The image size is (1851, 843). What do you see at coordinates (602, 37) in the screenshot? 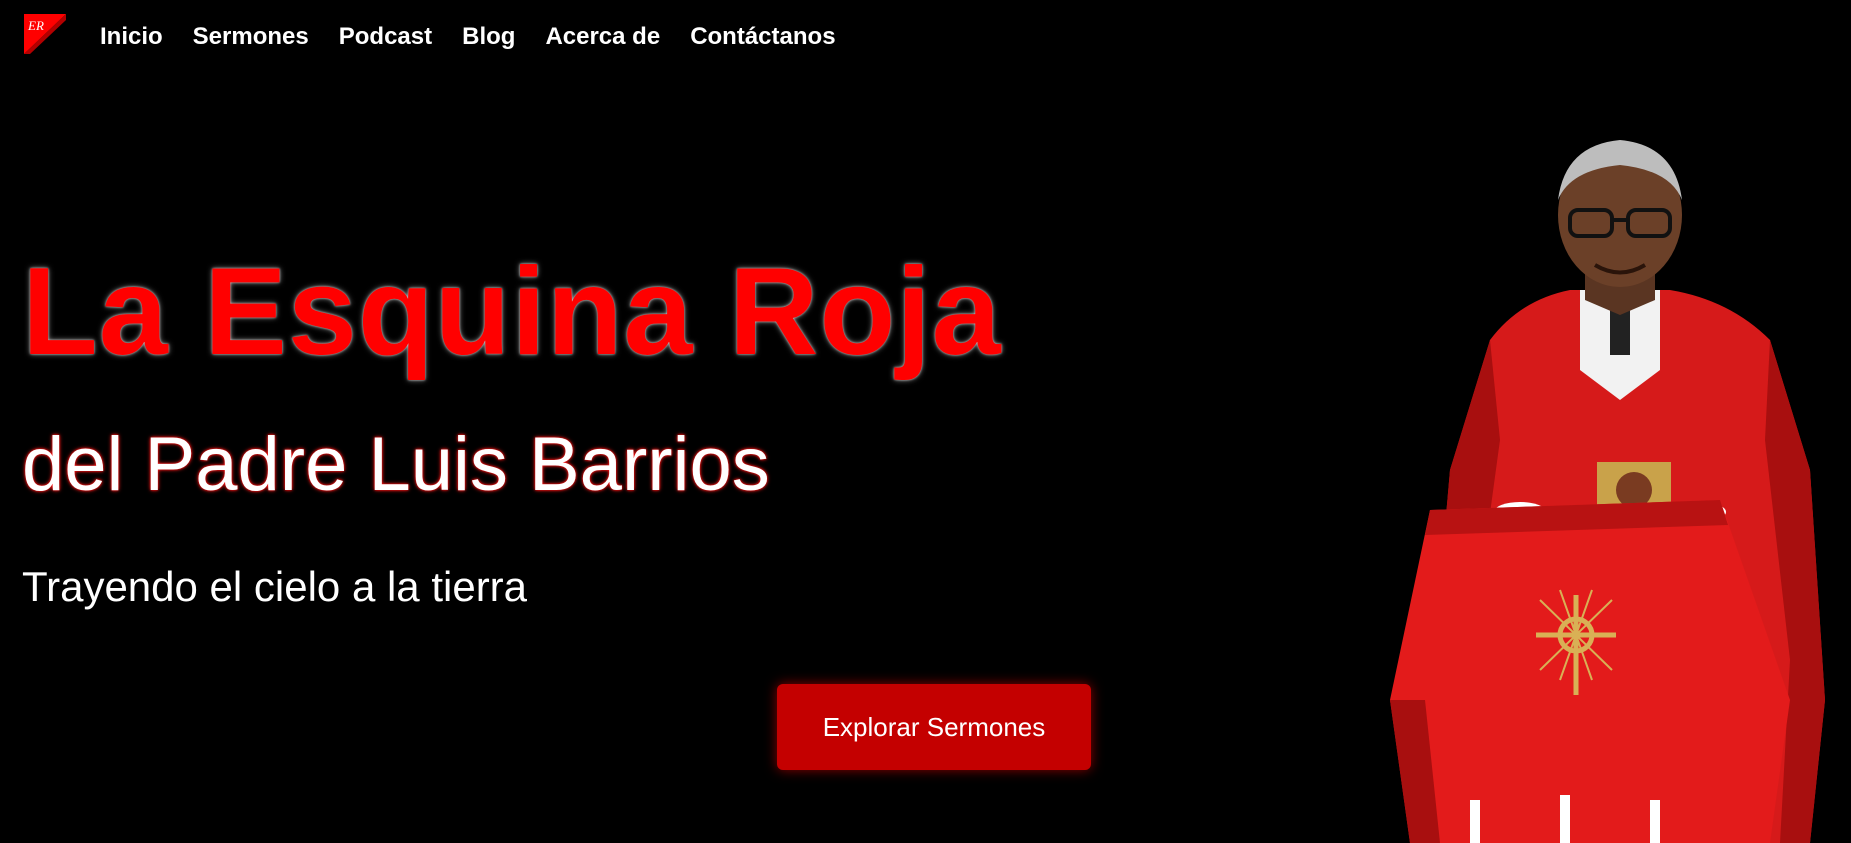
I see `nav-item-acerca-de: Acerca de` at bounding box center [602, 37].